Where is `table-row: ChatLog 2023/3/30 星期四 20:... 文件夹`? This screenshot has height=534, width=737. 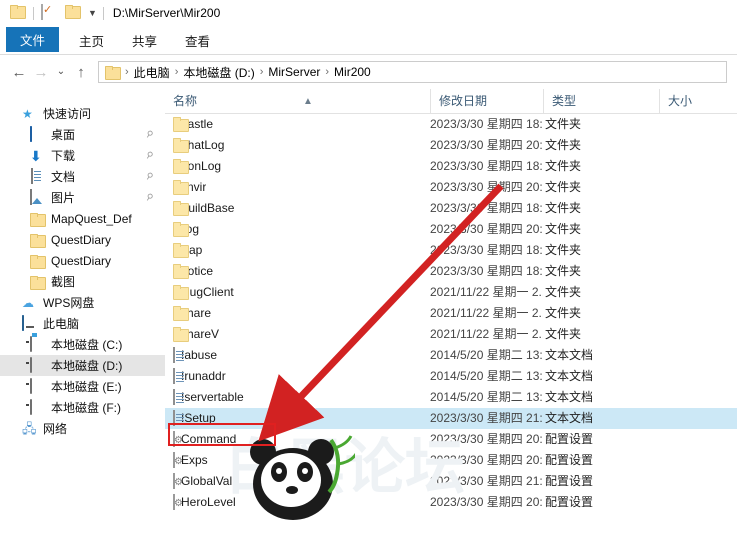 table-row: ChatLog 2023/3/30 星期四 20:... 文件夹 is located at coordinates (451, 145).